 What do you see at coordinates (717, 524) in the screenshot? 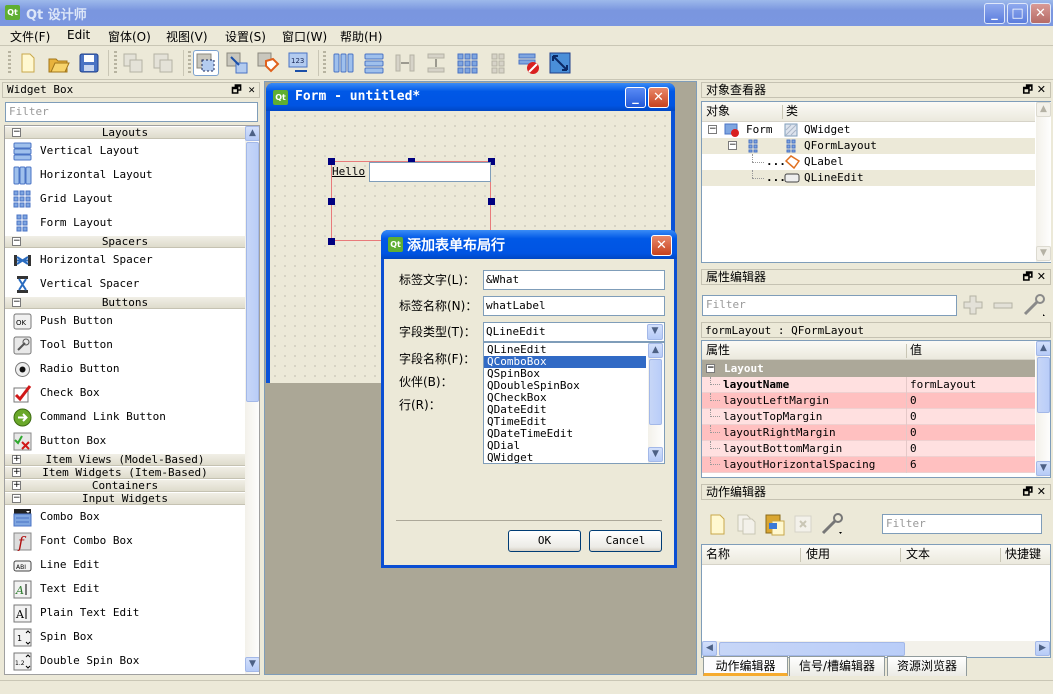
I see `new-action-icon` at bounding box center [717, 524].